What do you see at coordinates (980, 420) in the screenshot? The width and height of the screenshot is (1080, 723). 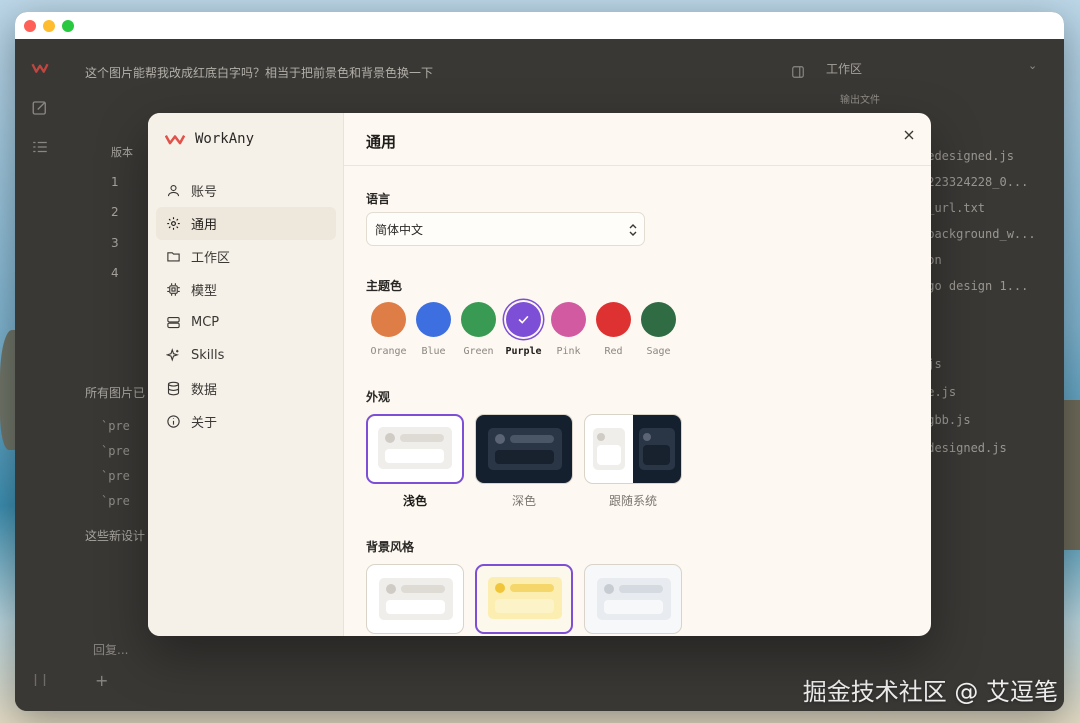 I see `file-item: mgbb.js` at bounding box center [980, 420].